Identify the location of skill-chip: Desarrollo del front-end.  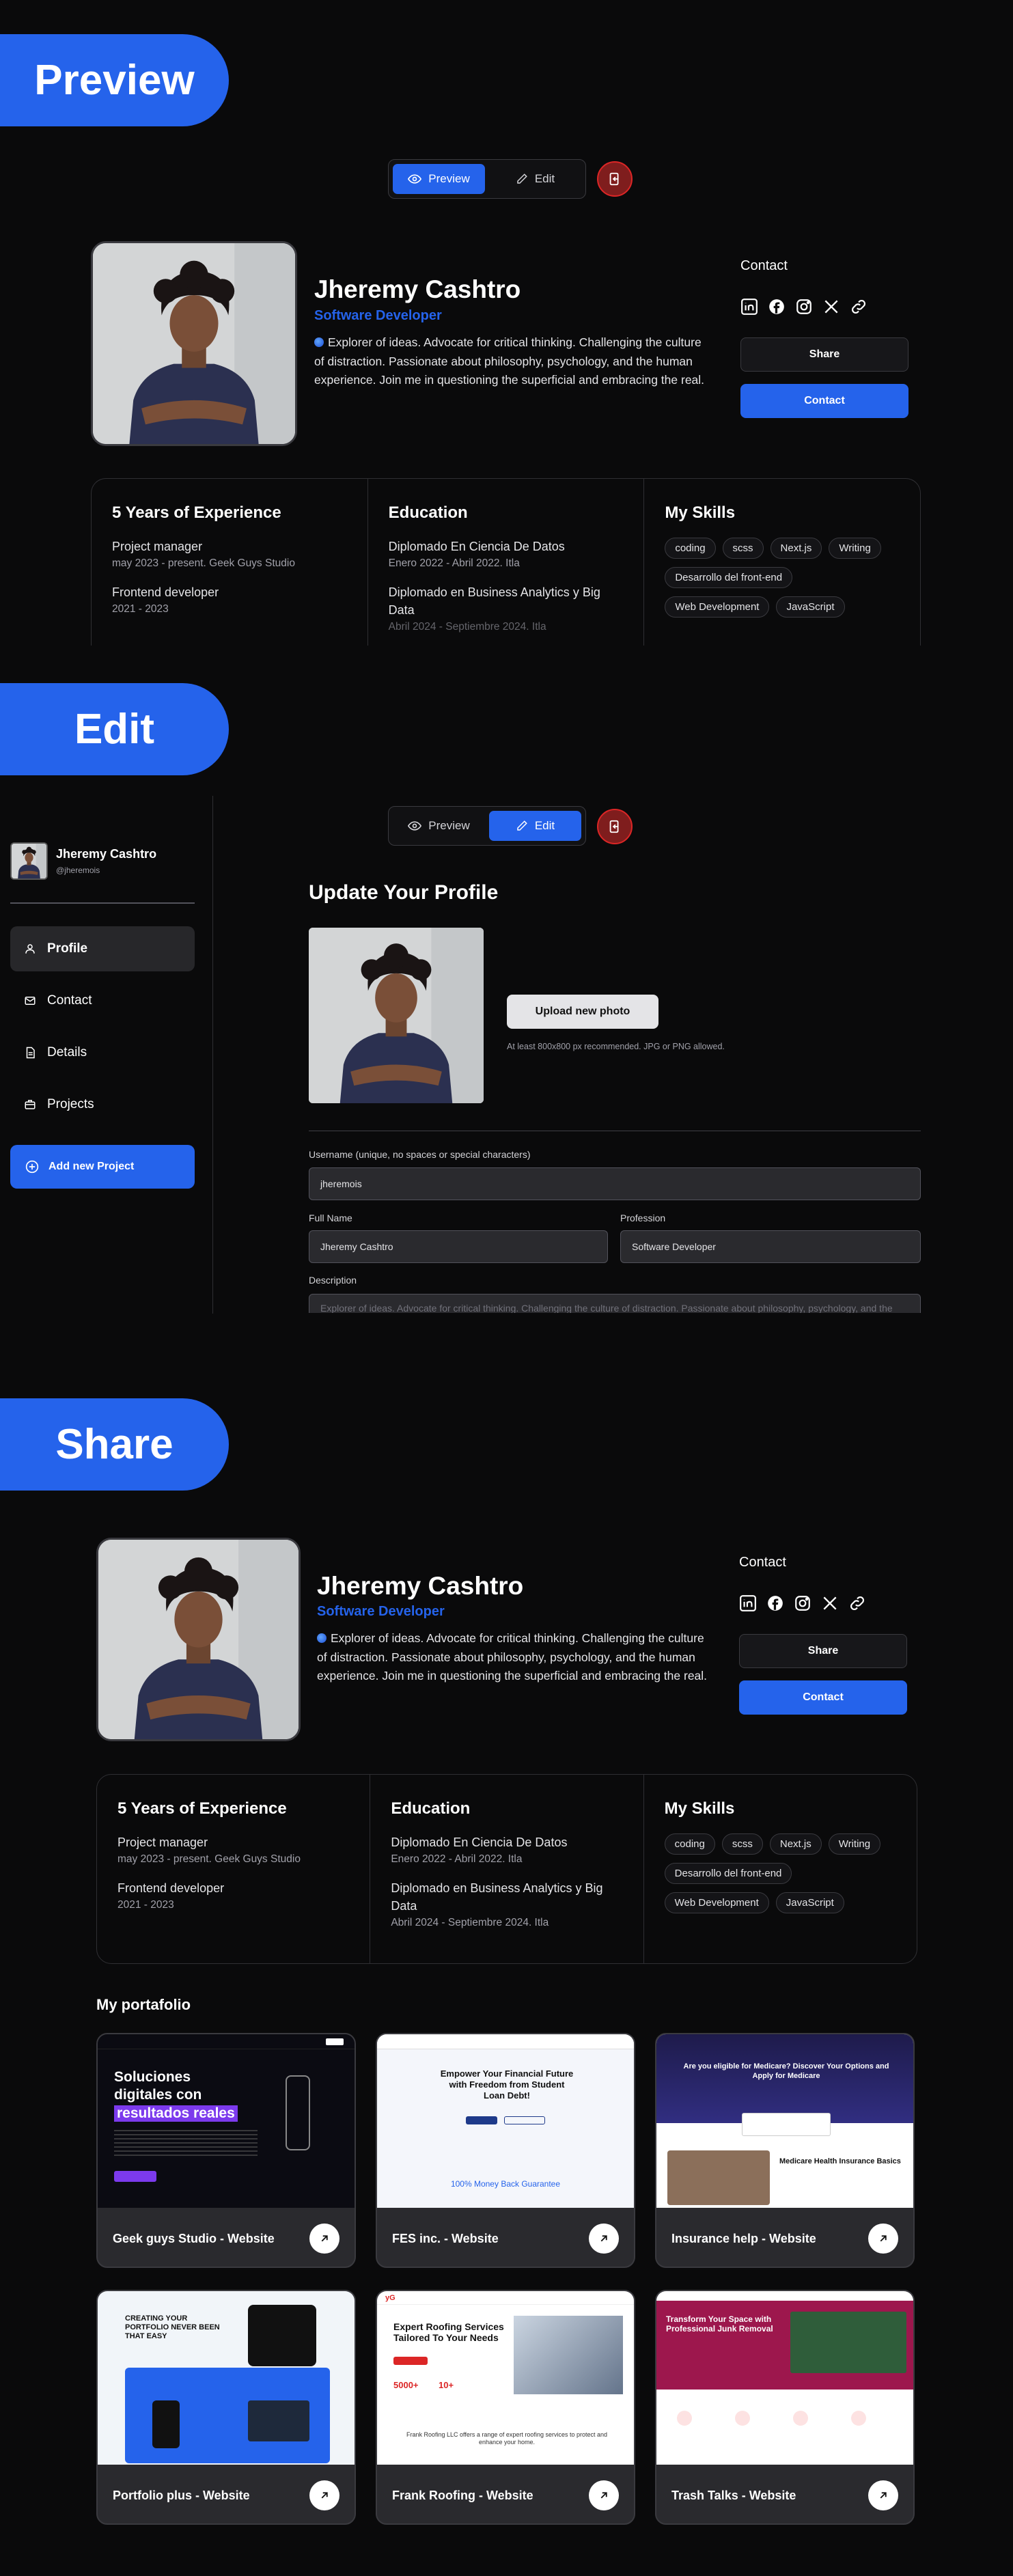
(728, 1874).